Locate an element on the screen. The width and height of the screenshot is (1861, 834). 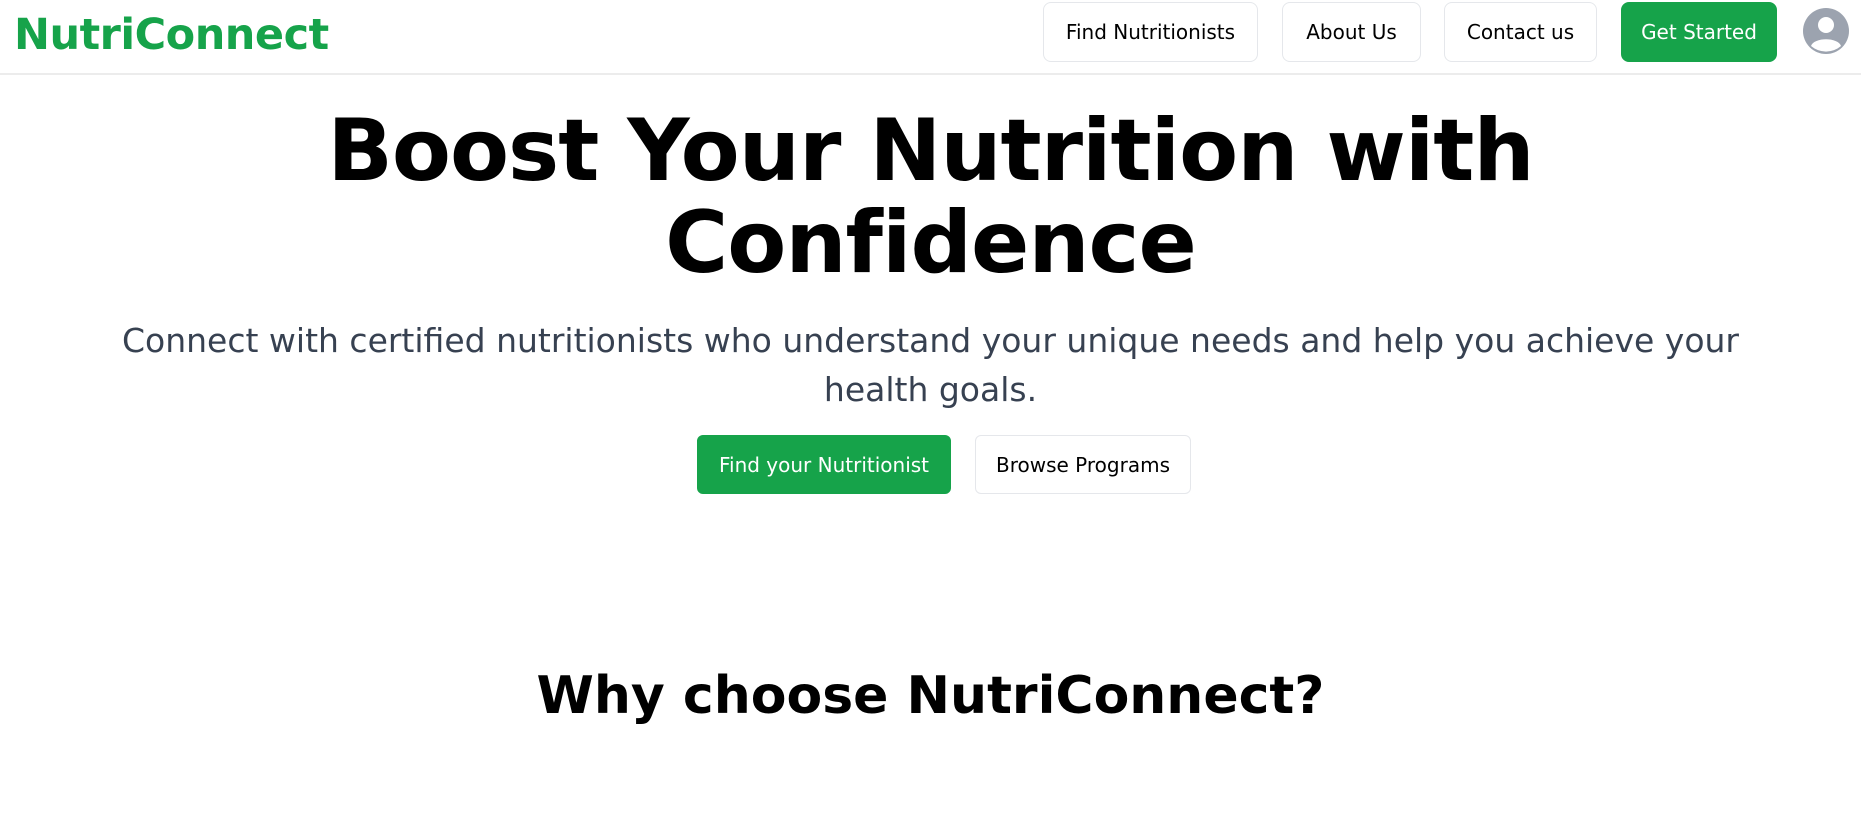
hero-title-line2: Confidence is located at coordinates (931, 243).